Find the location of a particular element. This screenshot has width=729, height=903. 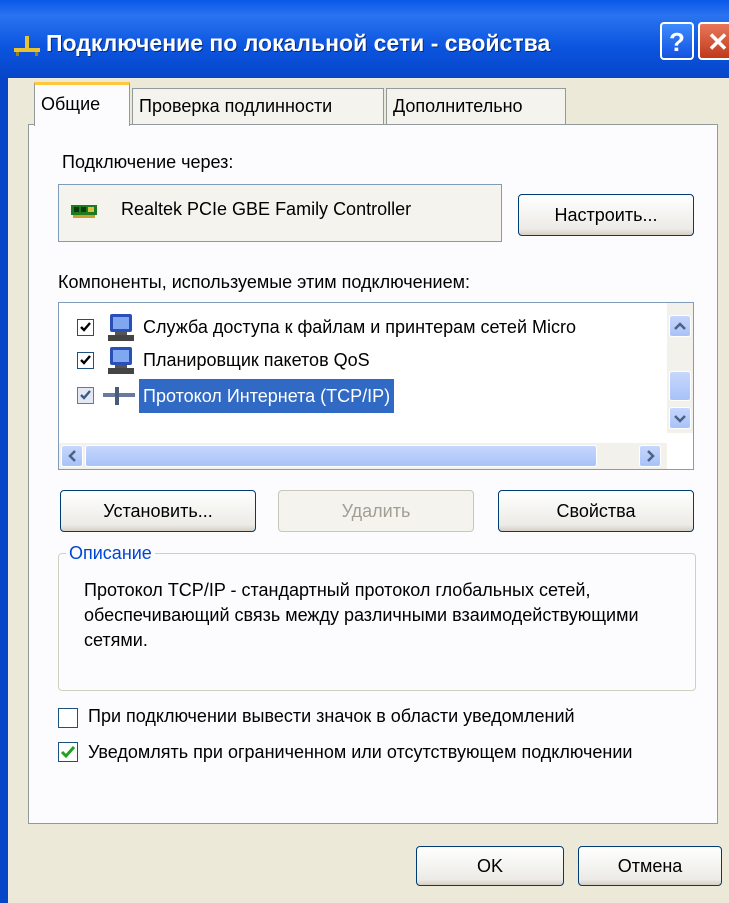

chevron-up-icon is located at coordinates (680, 326).